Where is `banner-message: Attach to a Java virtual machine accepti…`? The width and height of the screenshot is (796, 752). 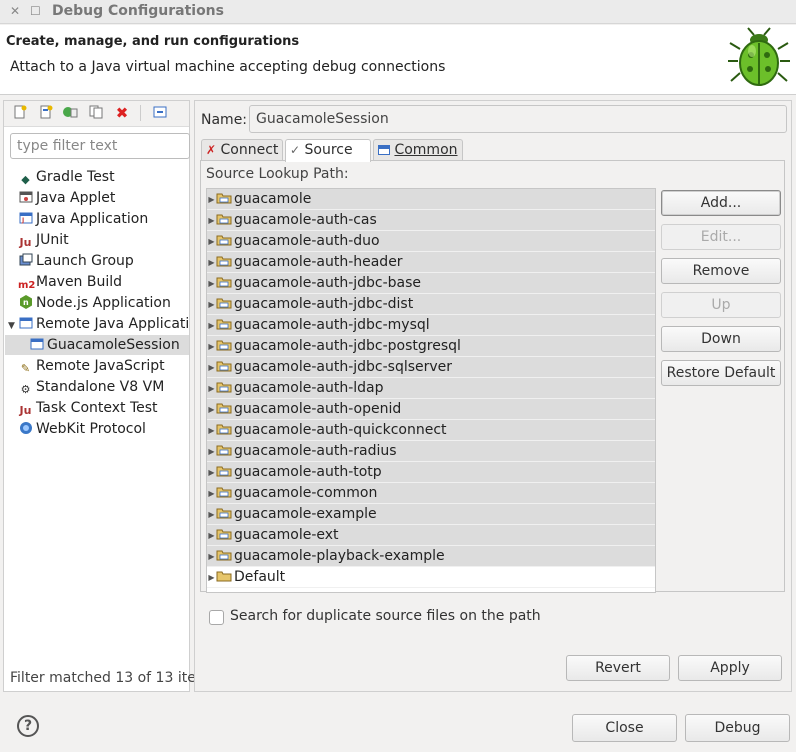
banner-message: Attach to a Java virtual machine accepti… is located at coordinates (228, 67).